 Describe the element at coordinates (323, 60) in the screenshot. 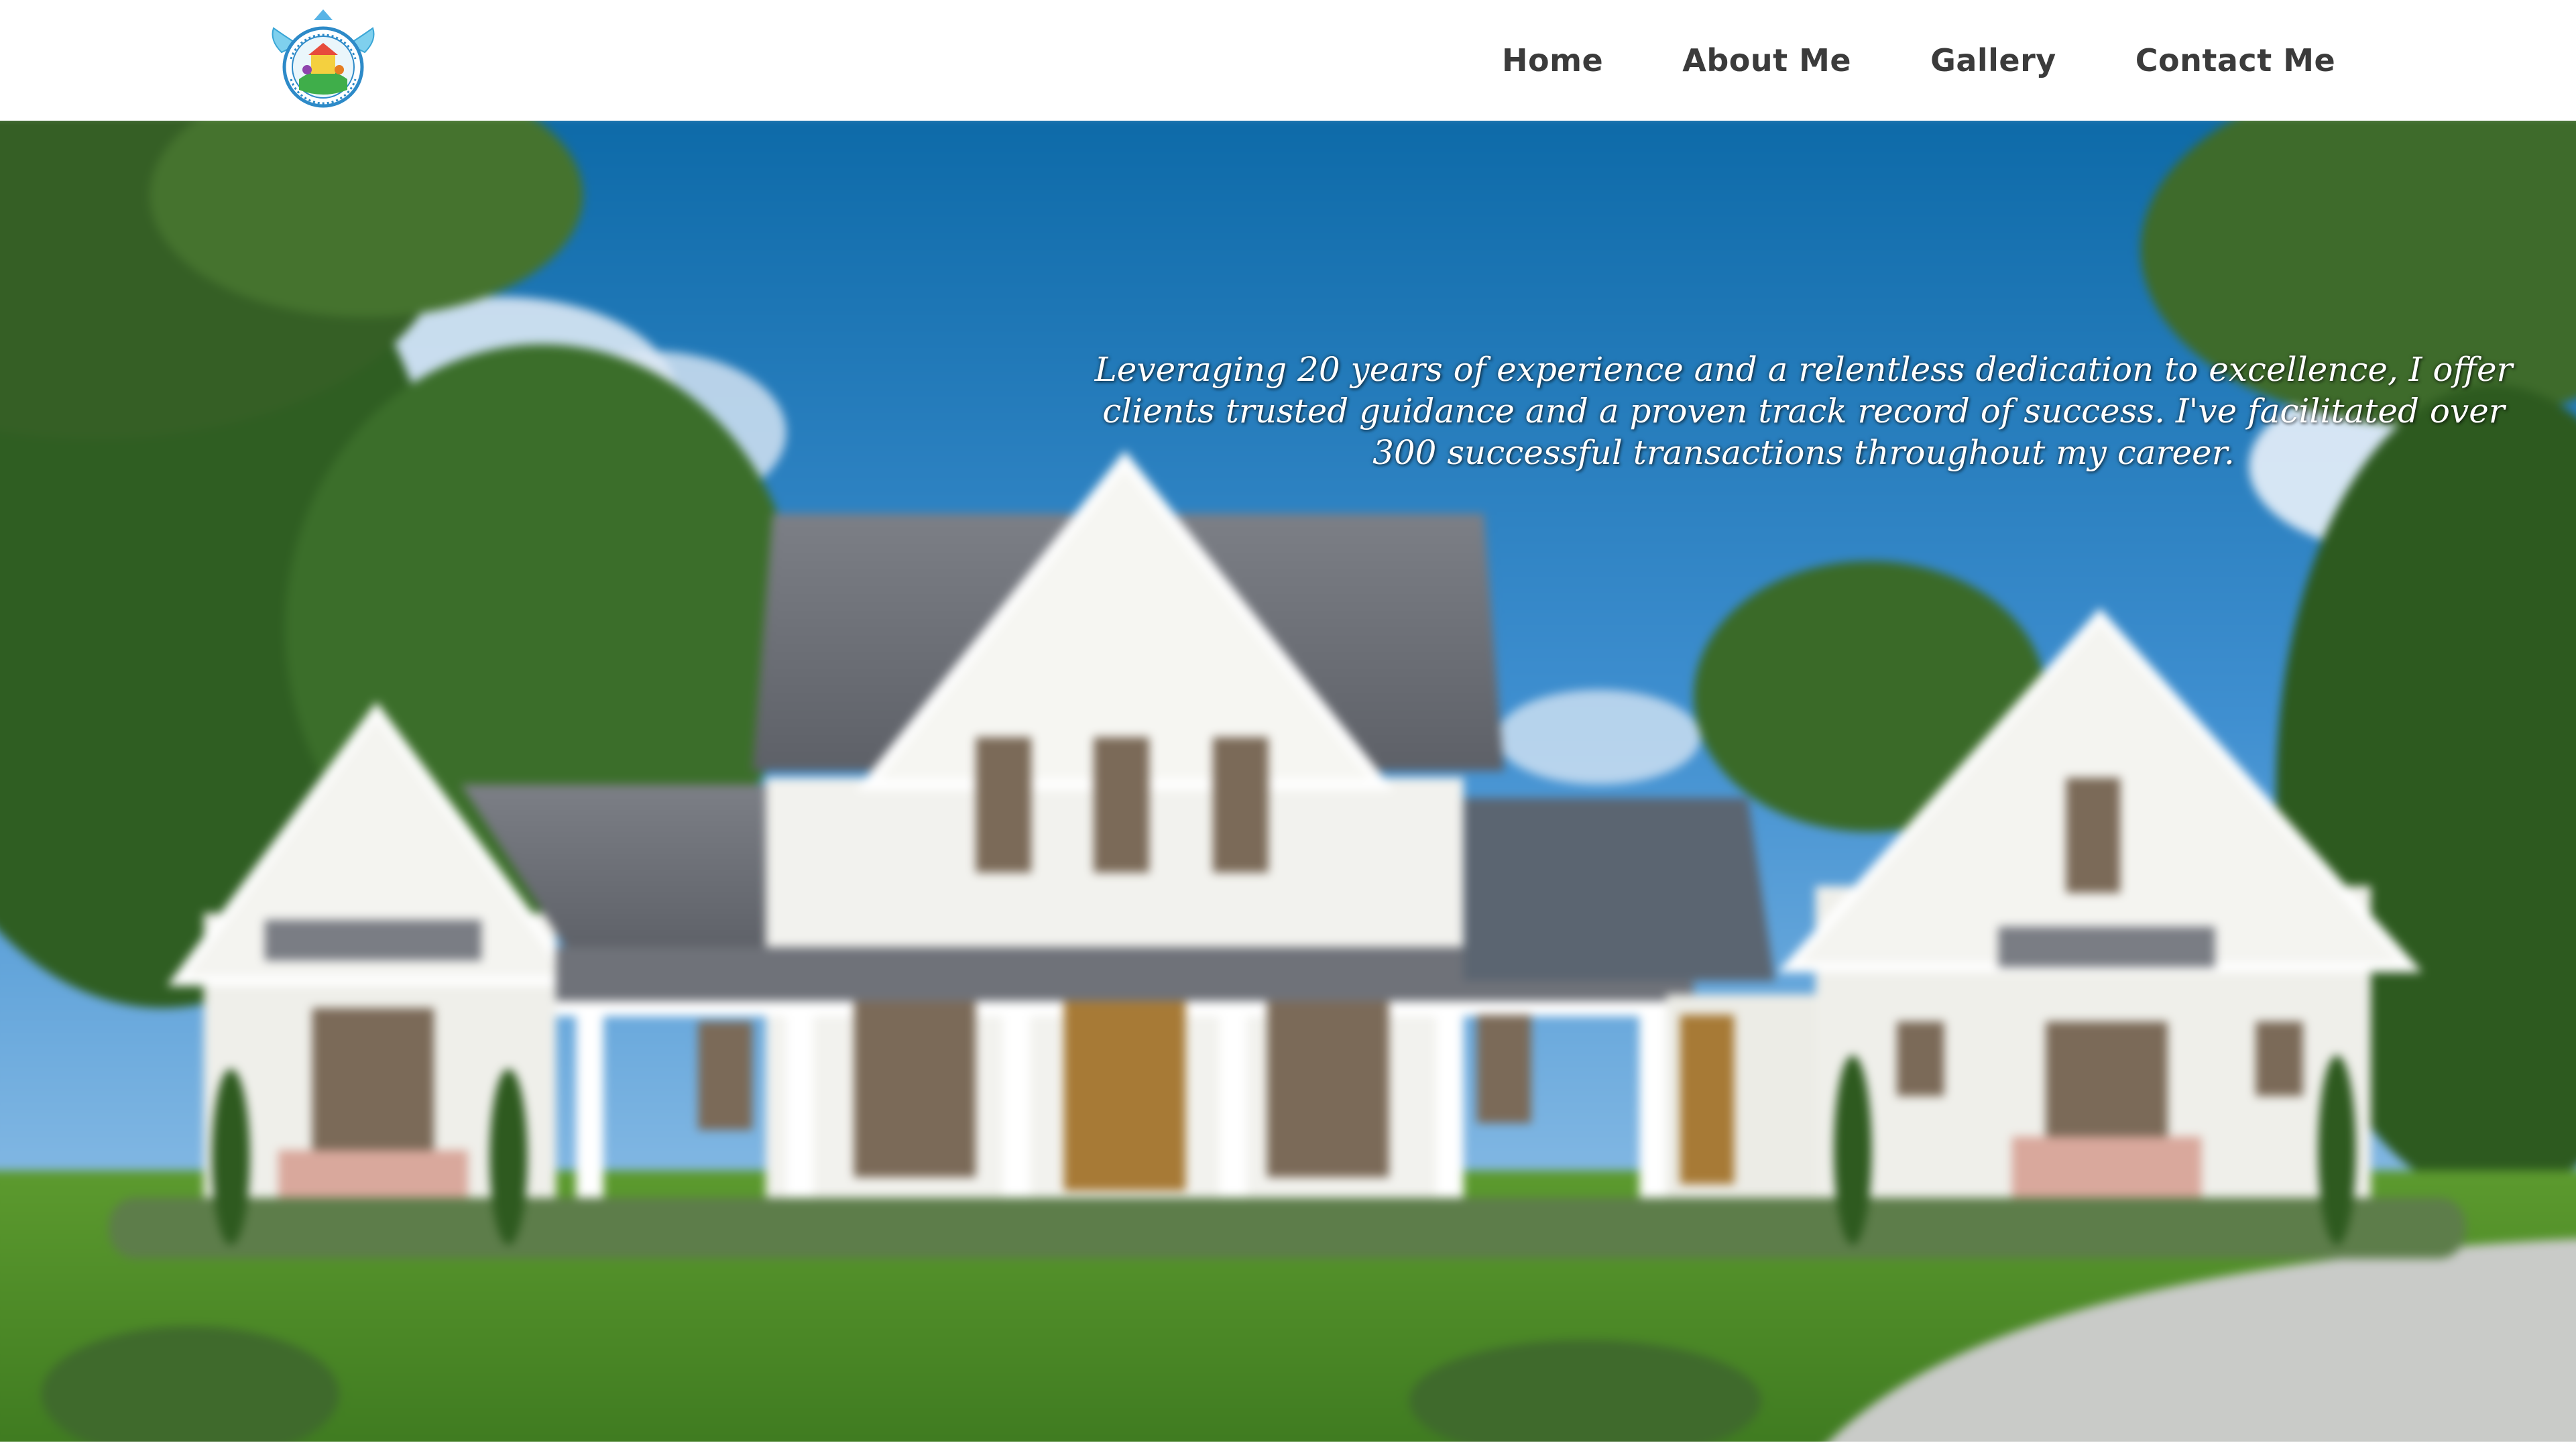

I see `logo-icon` at that location.